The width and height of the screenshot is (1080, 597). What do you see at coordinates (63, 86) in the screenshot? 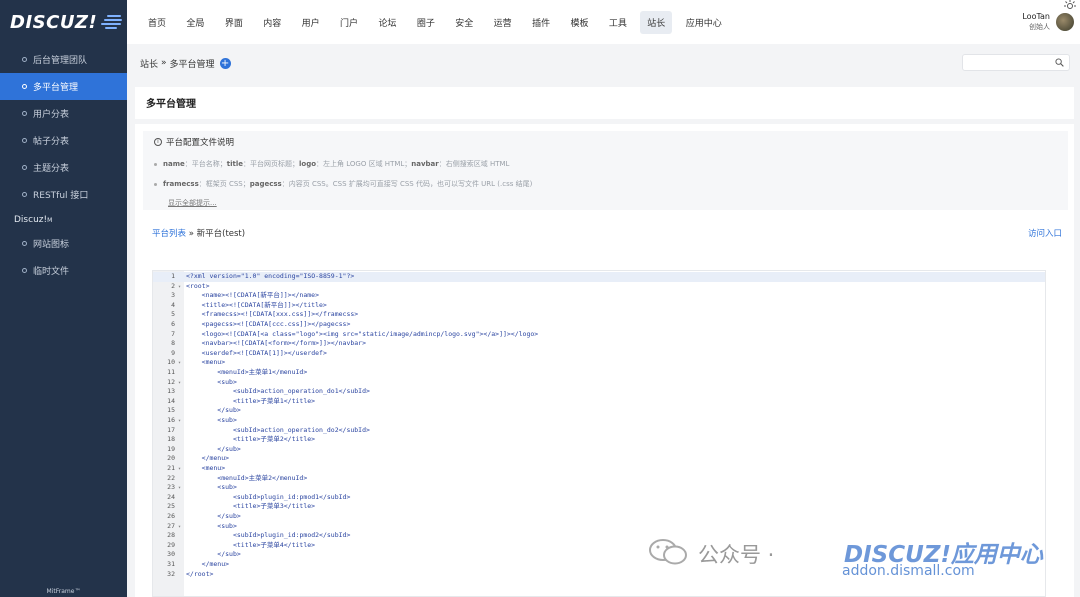
I see `sidebar-item: 多平台管理` at bounding box center [63, 86].